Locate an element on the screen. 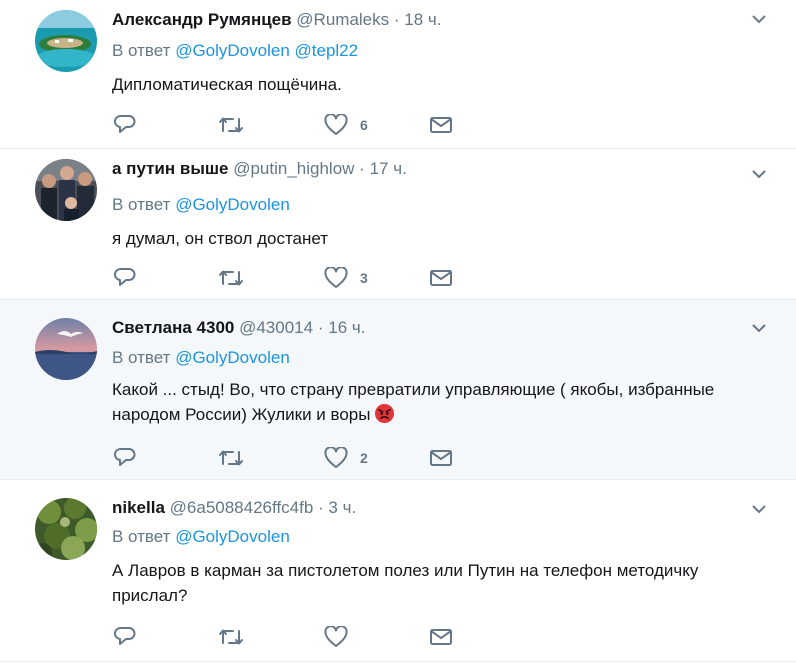  like-count: 6 is located at coordinates (364, 125).